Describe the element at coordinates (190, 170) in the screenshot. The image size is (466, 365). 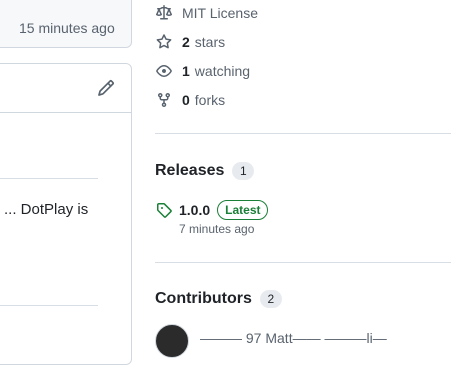
I see `releases-title: Releases` at that location.